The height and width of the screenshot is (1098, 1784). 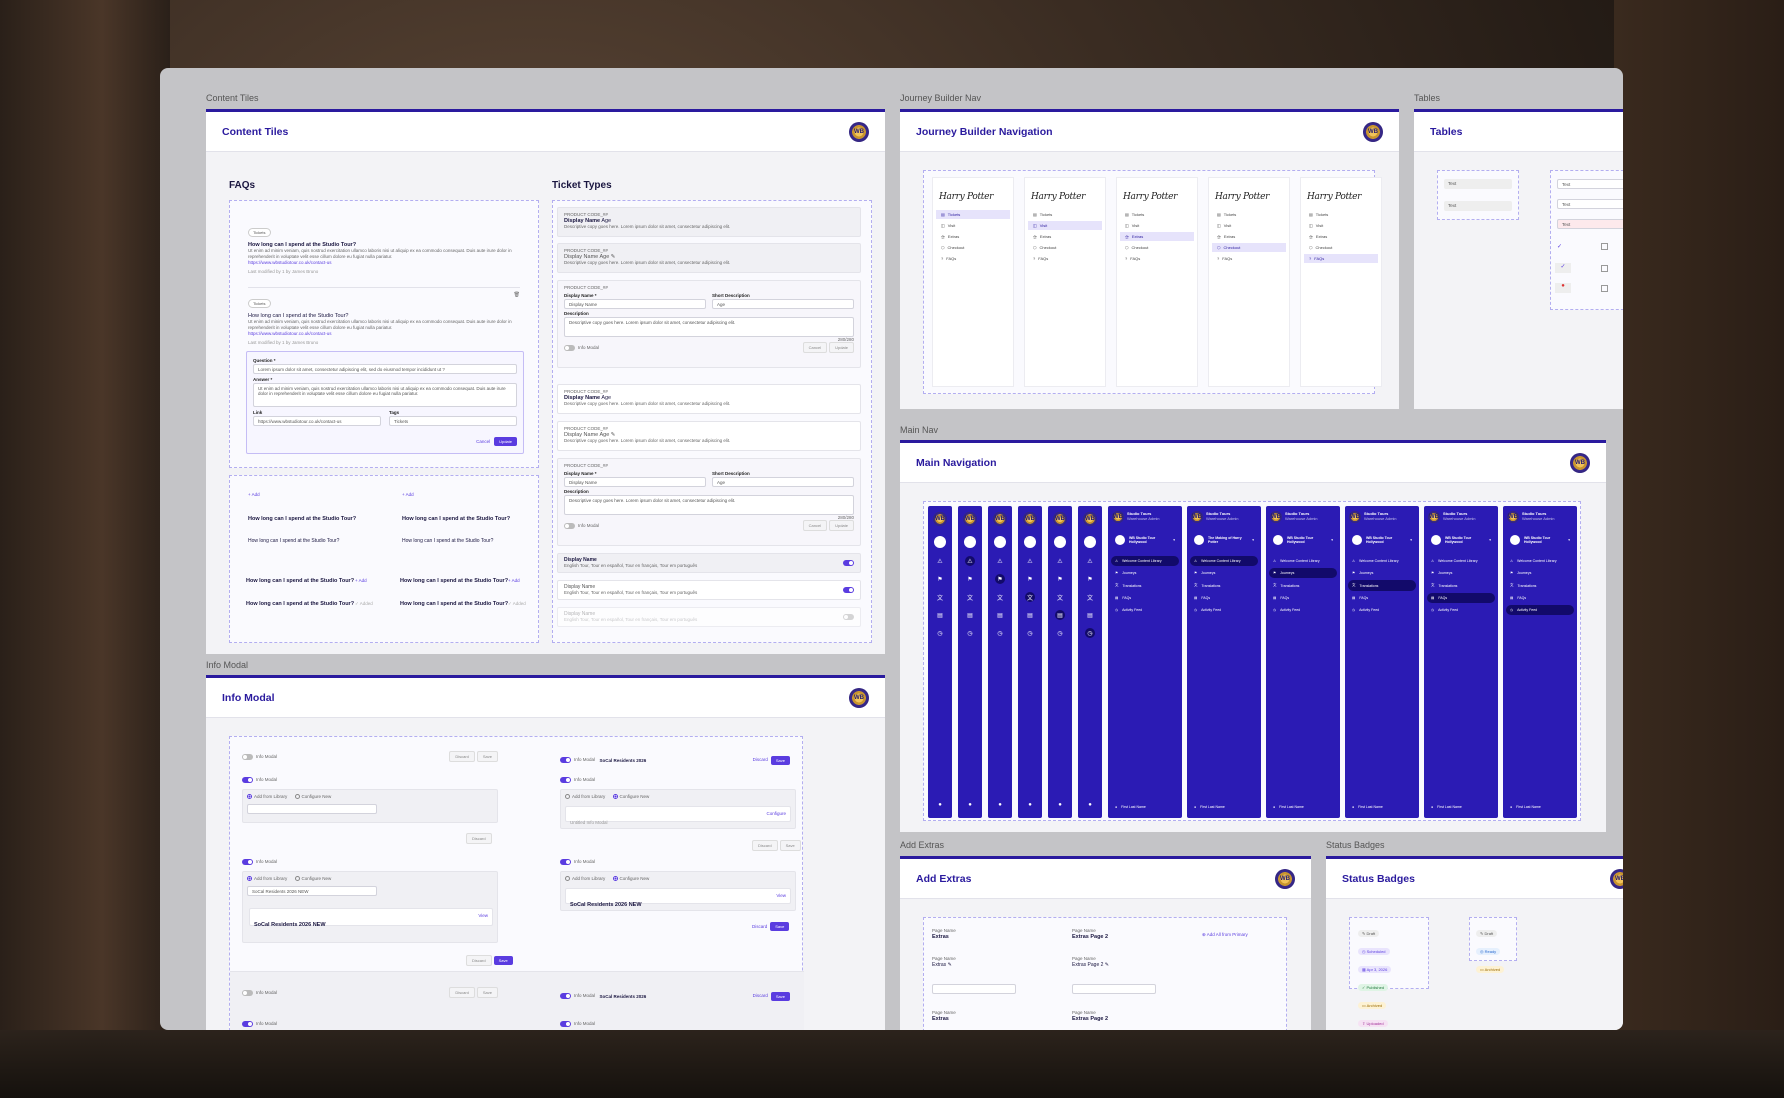 I want to click on library-search-input, so click(x=312, y=808).